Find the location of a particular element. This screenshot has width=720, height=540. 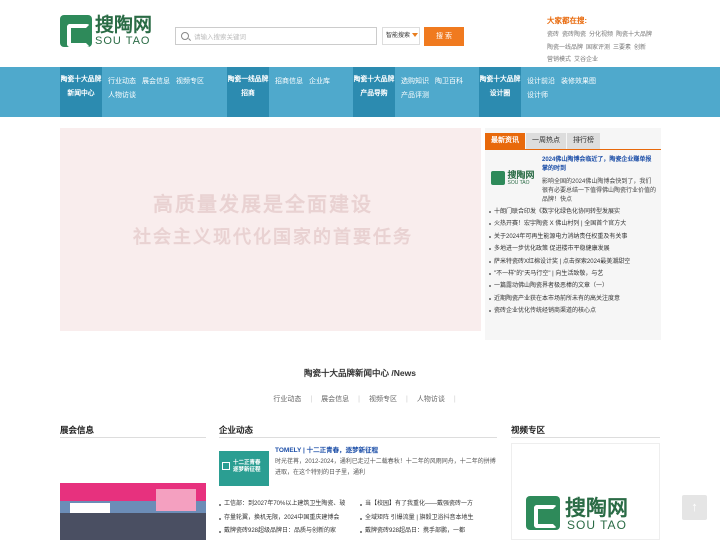

banner-line-2: 社会主义现代化国家的首要任务 is located at coordinates (273, 237).